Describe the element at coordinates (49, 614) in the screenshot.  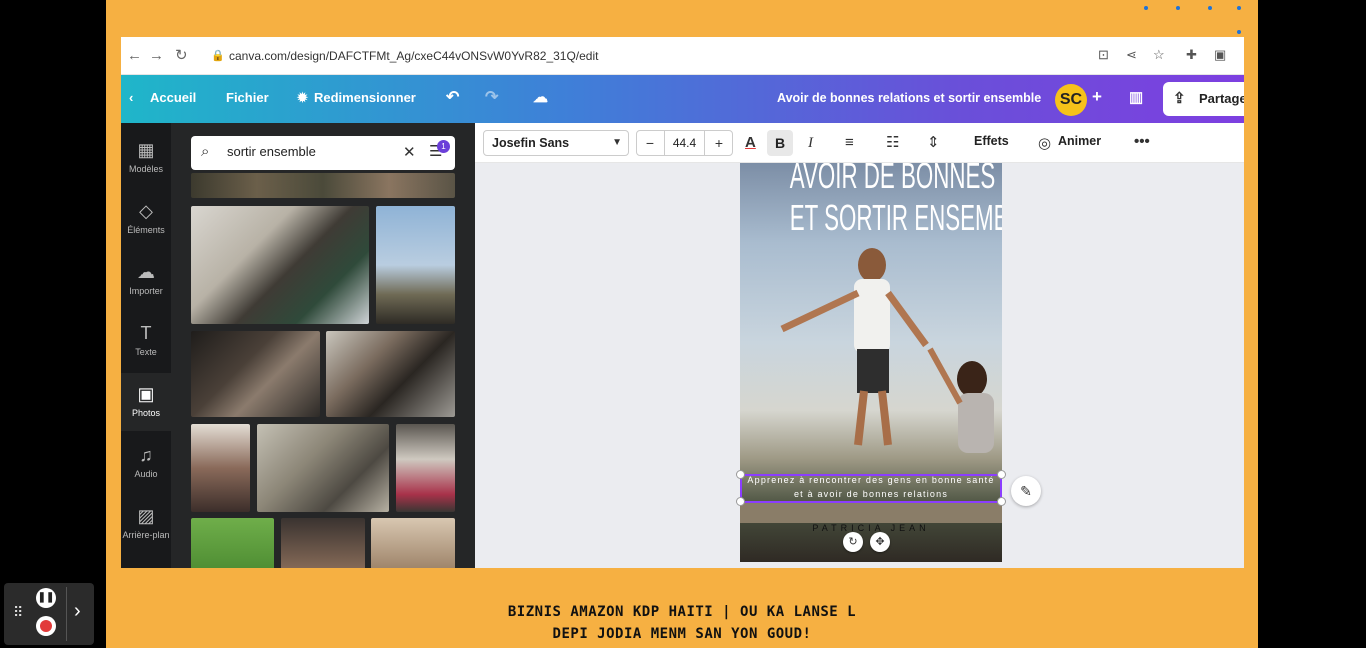
I see `recorder-widget: ⠿ ❚❚ ›` at that location.